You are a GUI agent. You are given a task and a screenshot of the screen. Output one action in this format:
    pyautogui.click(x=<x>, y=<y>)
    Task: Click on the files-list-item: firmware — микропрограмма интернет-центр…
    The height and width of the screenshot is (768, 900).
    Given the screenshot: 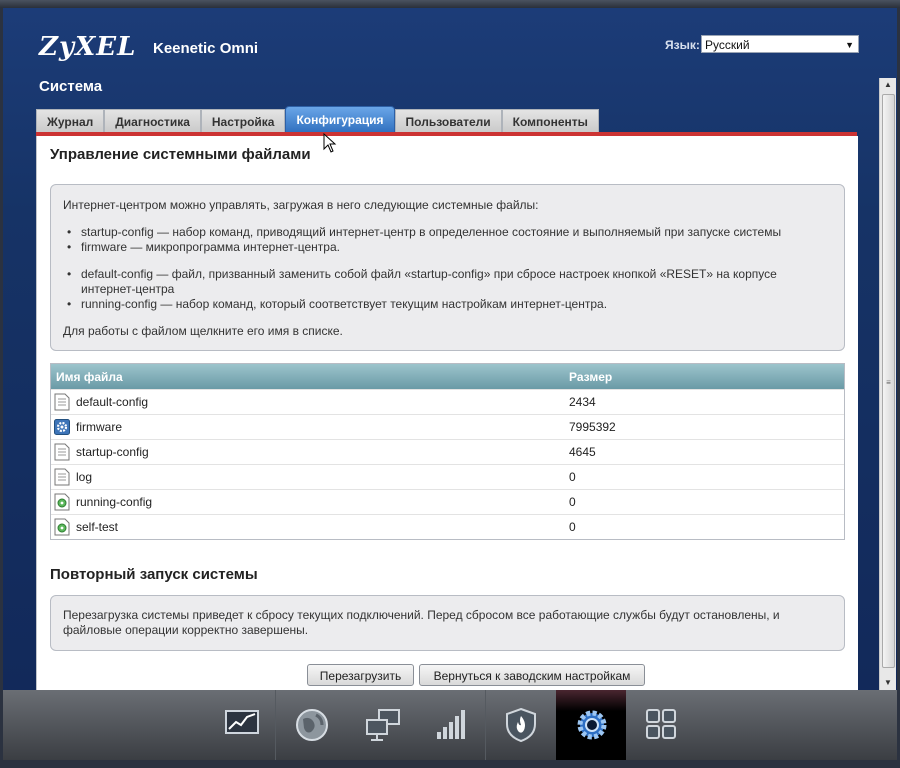 What is the action you would take?
    pyautogui.click(x=449, y=247)
    